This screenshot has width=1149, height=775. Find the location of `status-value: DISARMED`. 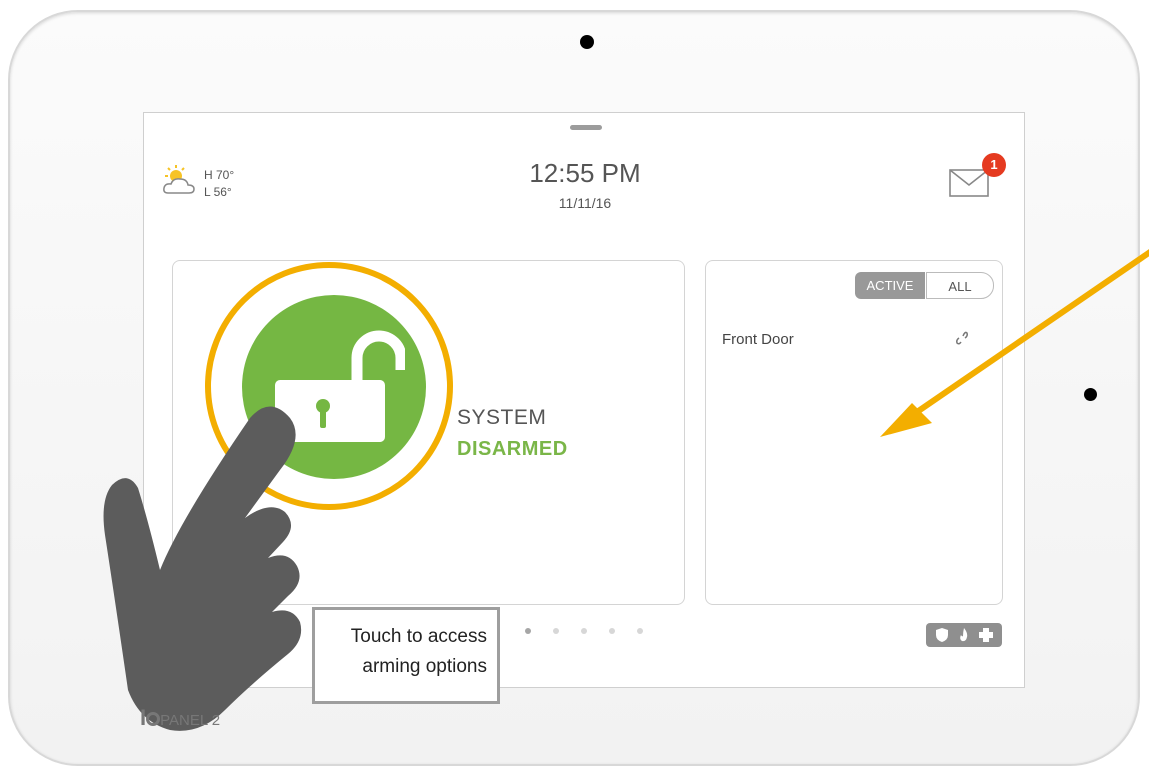

status-value: DISARMED is located at coordinates (512, 449).